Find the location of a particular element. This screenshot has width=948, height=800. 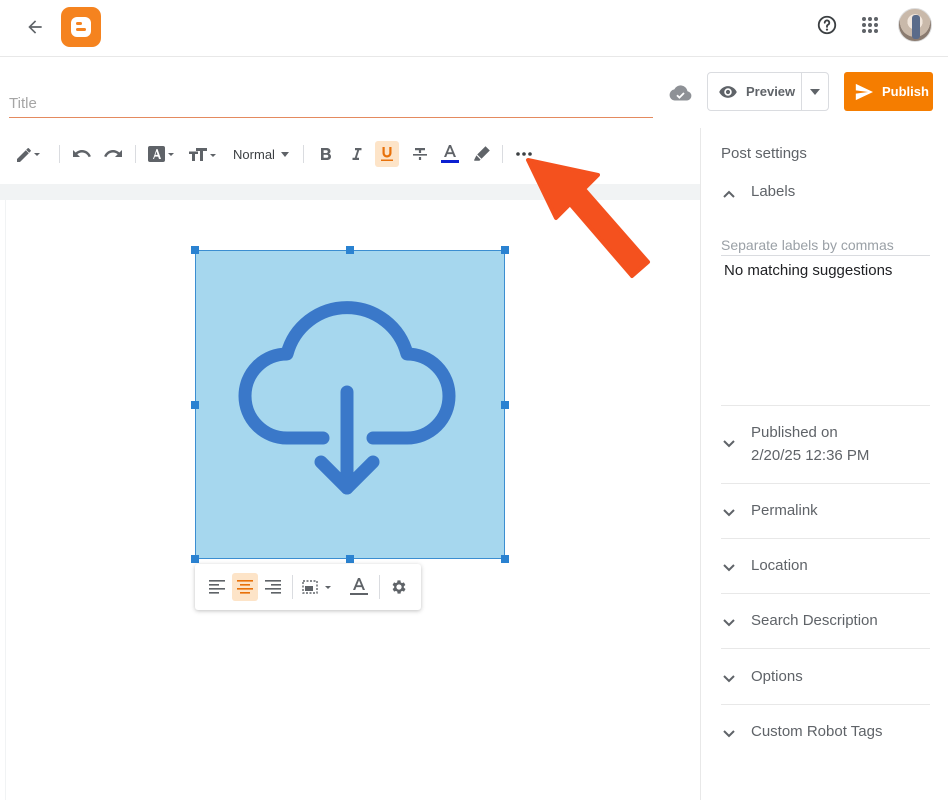

cloud-saved-icon is located at coordinates (680, 93).